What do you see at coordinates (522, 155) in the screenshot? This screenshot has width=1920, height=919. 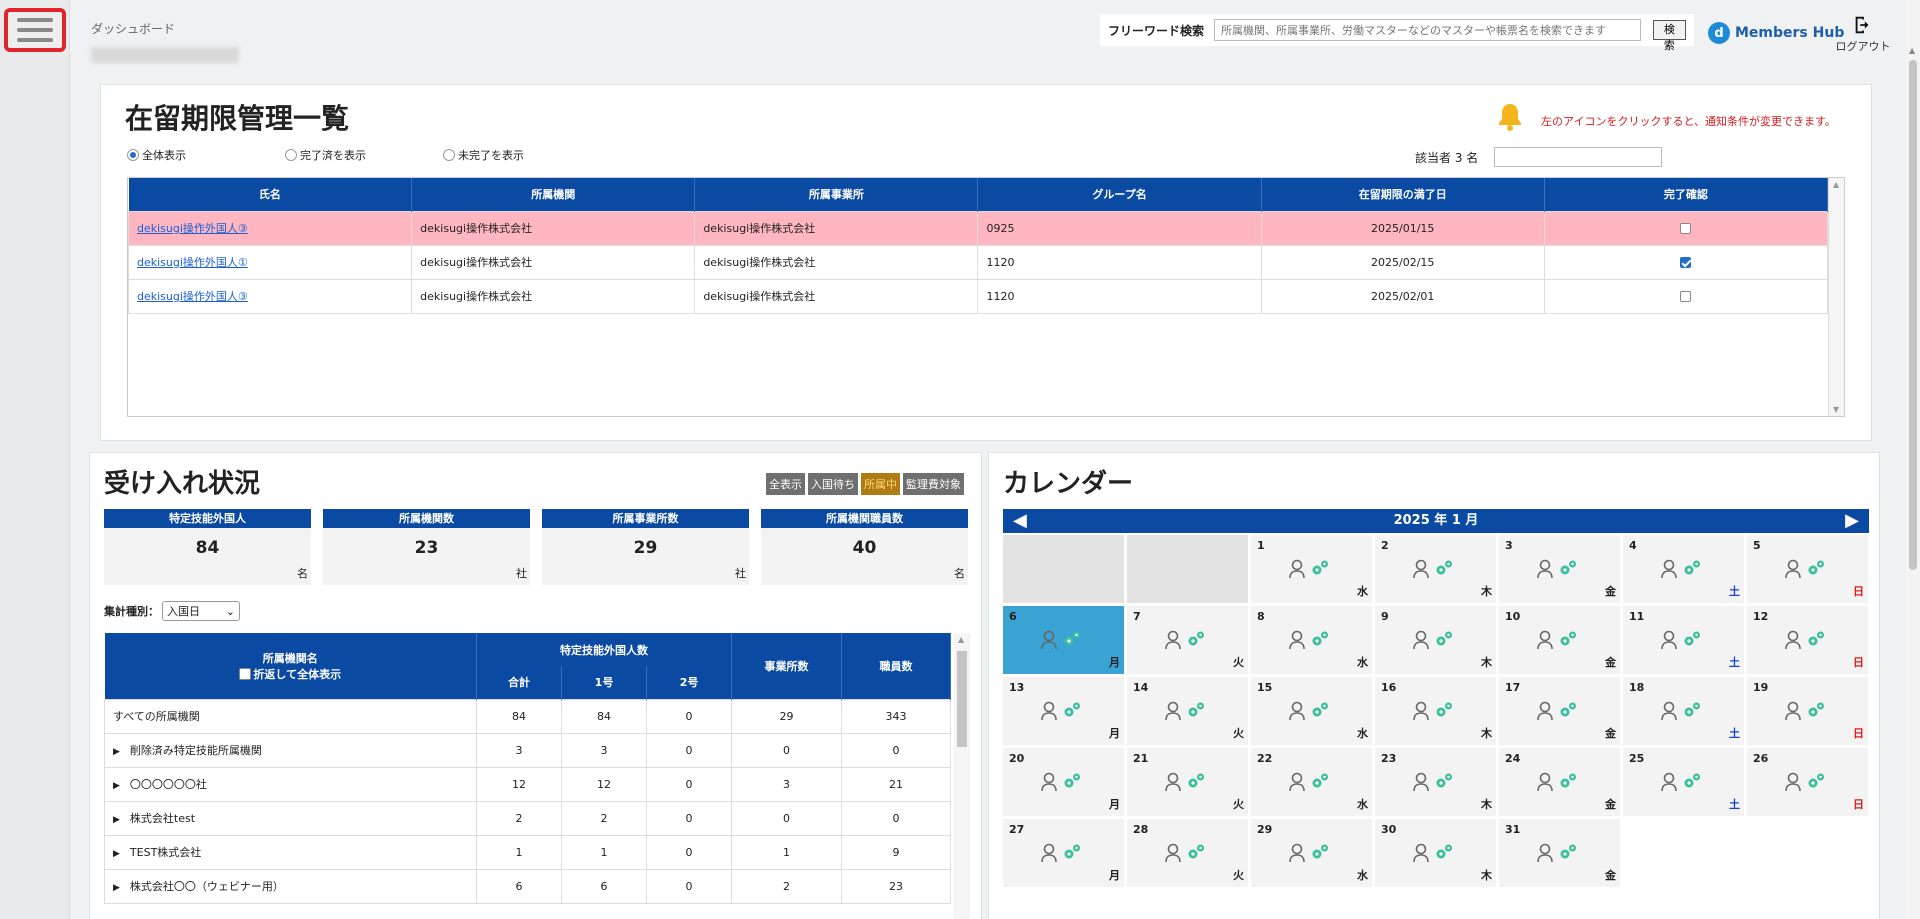 I see `radio-show-incomplete: 未完了を表示` at bounding box center [522, 155].